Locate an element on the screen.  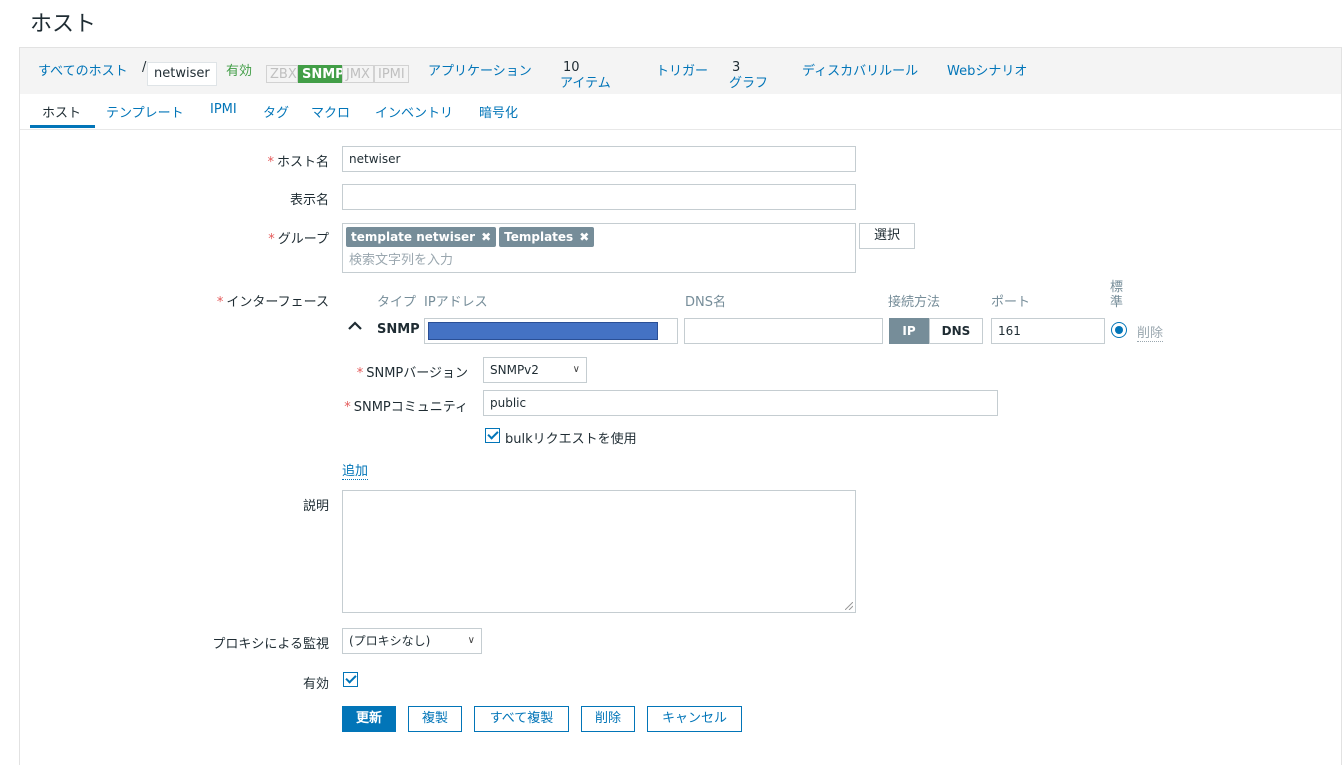
clone-button: 複製 is located at coordinates (435, 719).